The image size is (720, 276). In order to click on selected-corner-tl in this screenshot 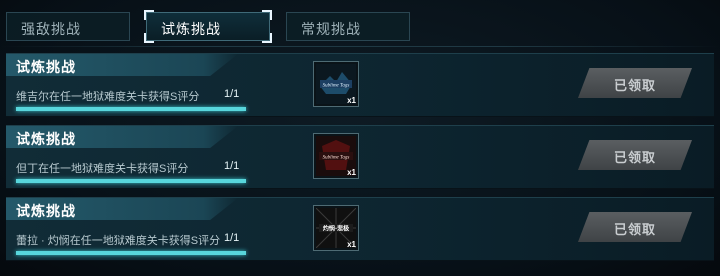, I will do `click(149, 15)`.